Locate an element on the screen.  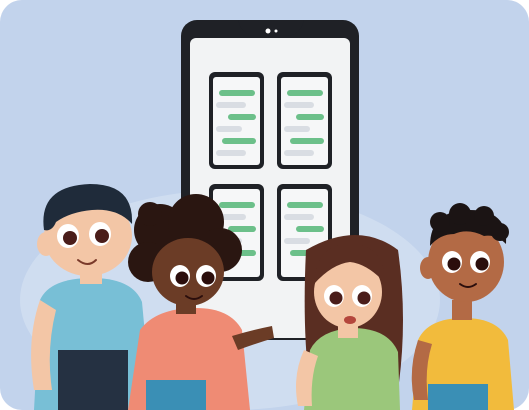
mini-phone-top-right is located at coordinates (304, 120).